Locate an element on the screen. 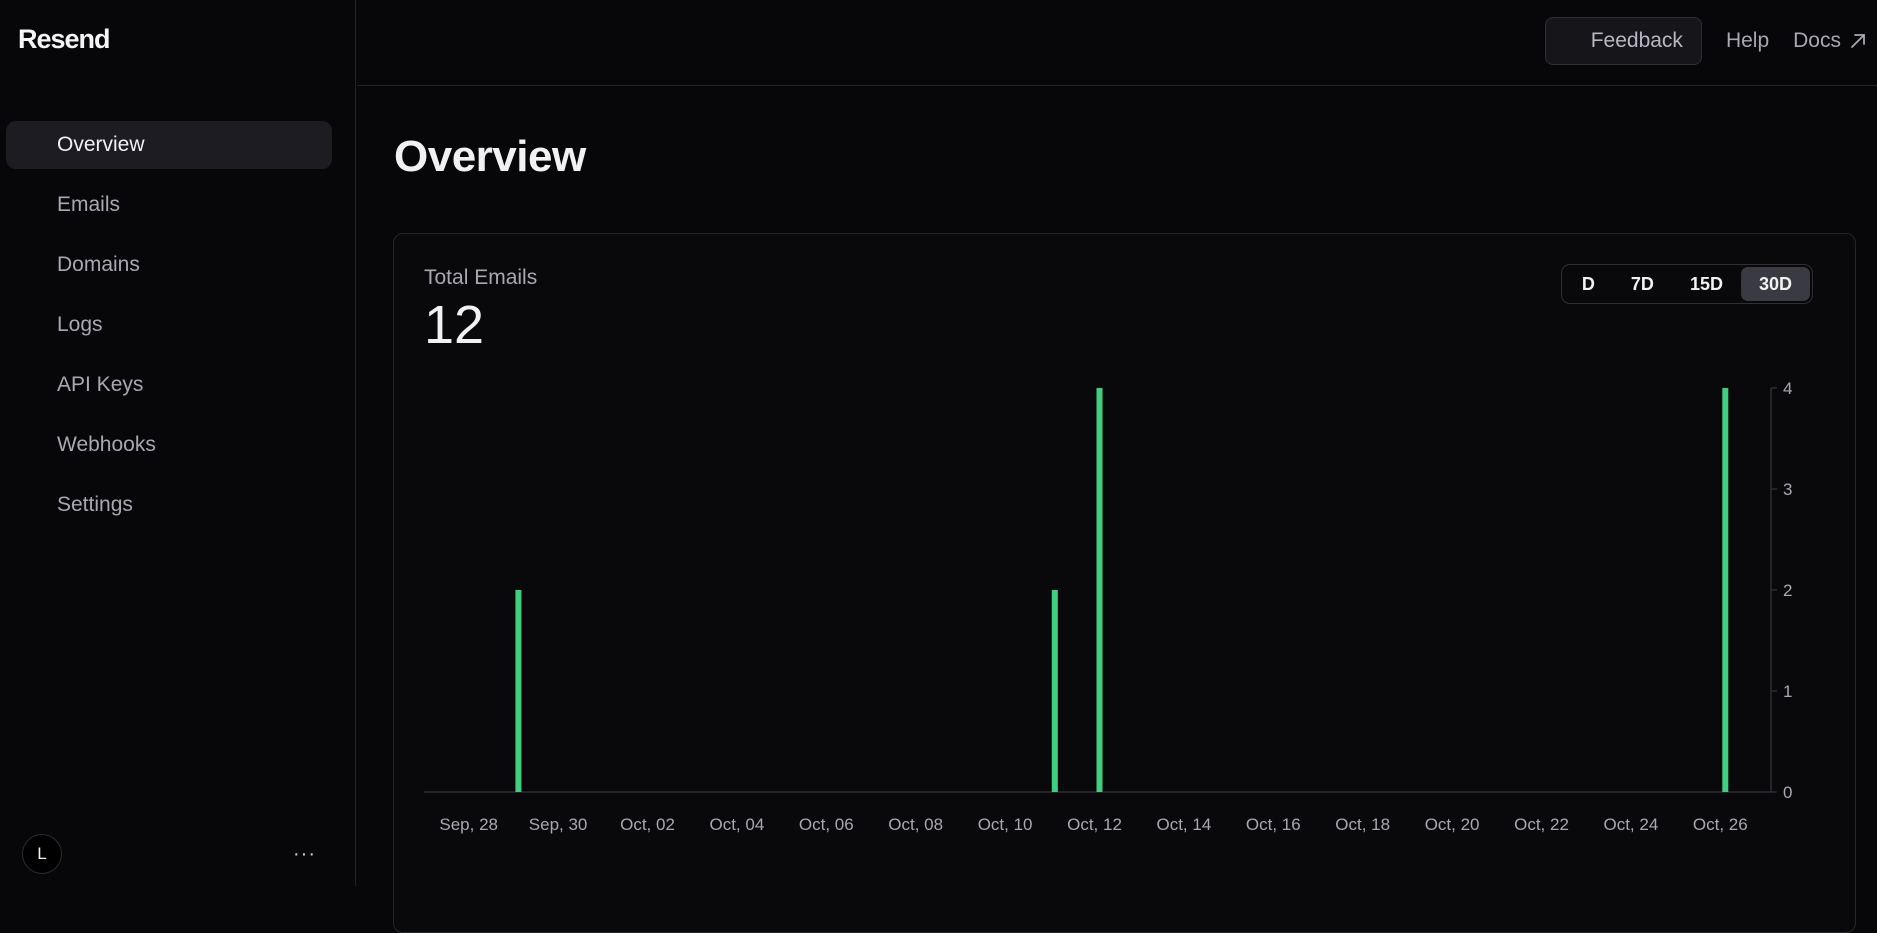 This screenshot has height=933, width=1877. x-tick-label: Oct, 12 is located at coordinates (1094, 824).